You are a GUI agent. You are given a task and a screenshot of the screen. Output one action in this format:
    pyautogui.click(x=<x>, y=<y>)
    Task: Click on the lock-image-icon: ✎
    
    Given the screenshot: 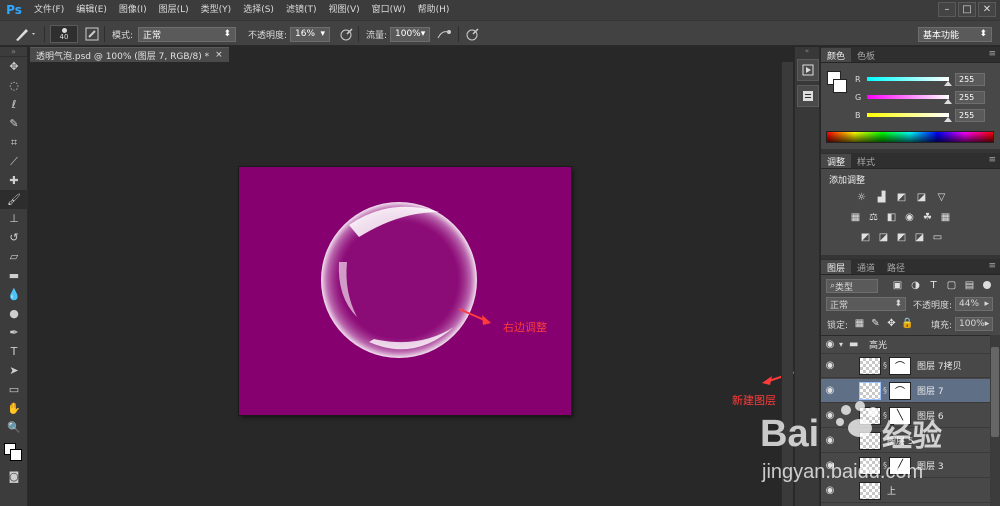 What is the action you would take?
    pyautogui.click(x=875, y=323)
    